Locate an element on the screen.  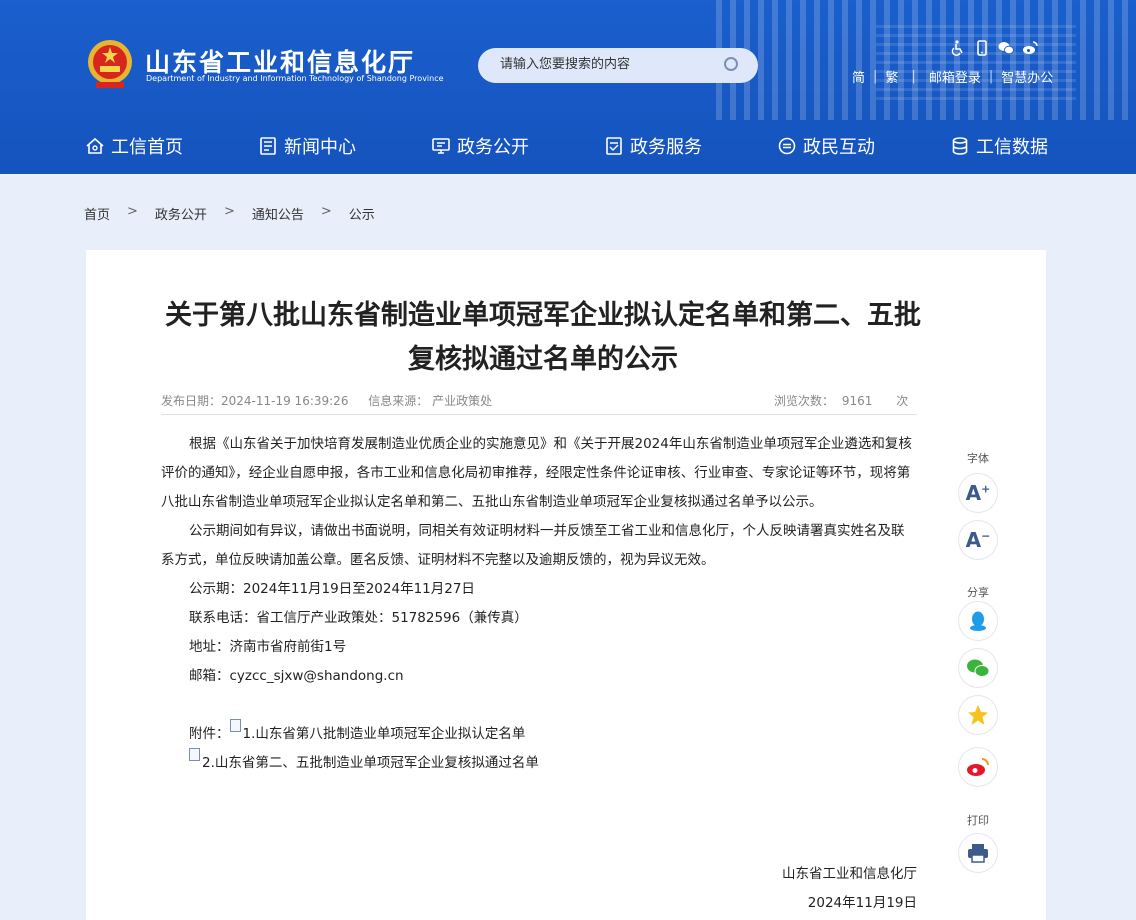
news-icon is located at coordinates (268, 146).